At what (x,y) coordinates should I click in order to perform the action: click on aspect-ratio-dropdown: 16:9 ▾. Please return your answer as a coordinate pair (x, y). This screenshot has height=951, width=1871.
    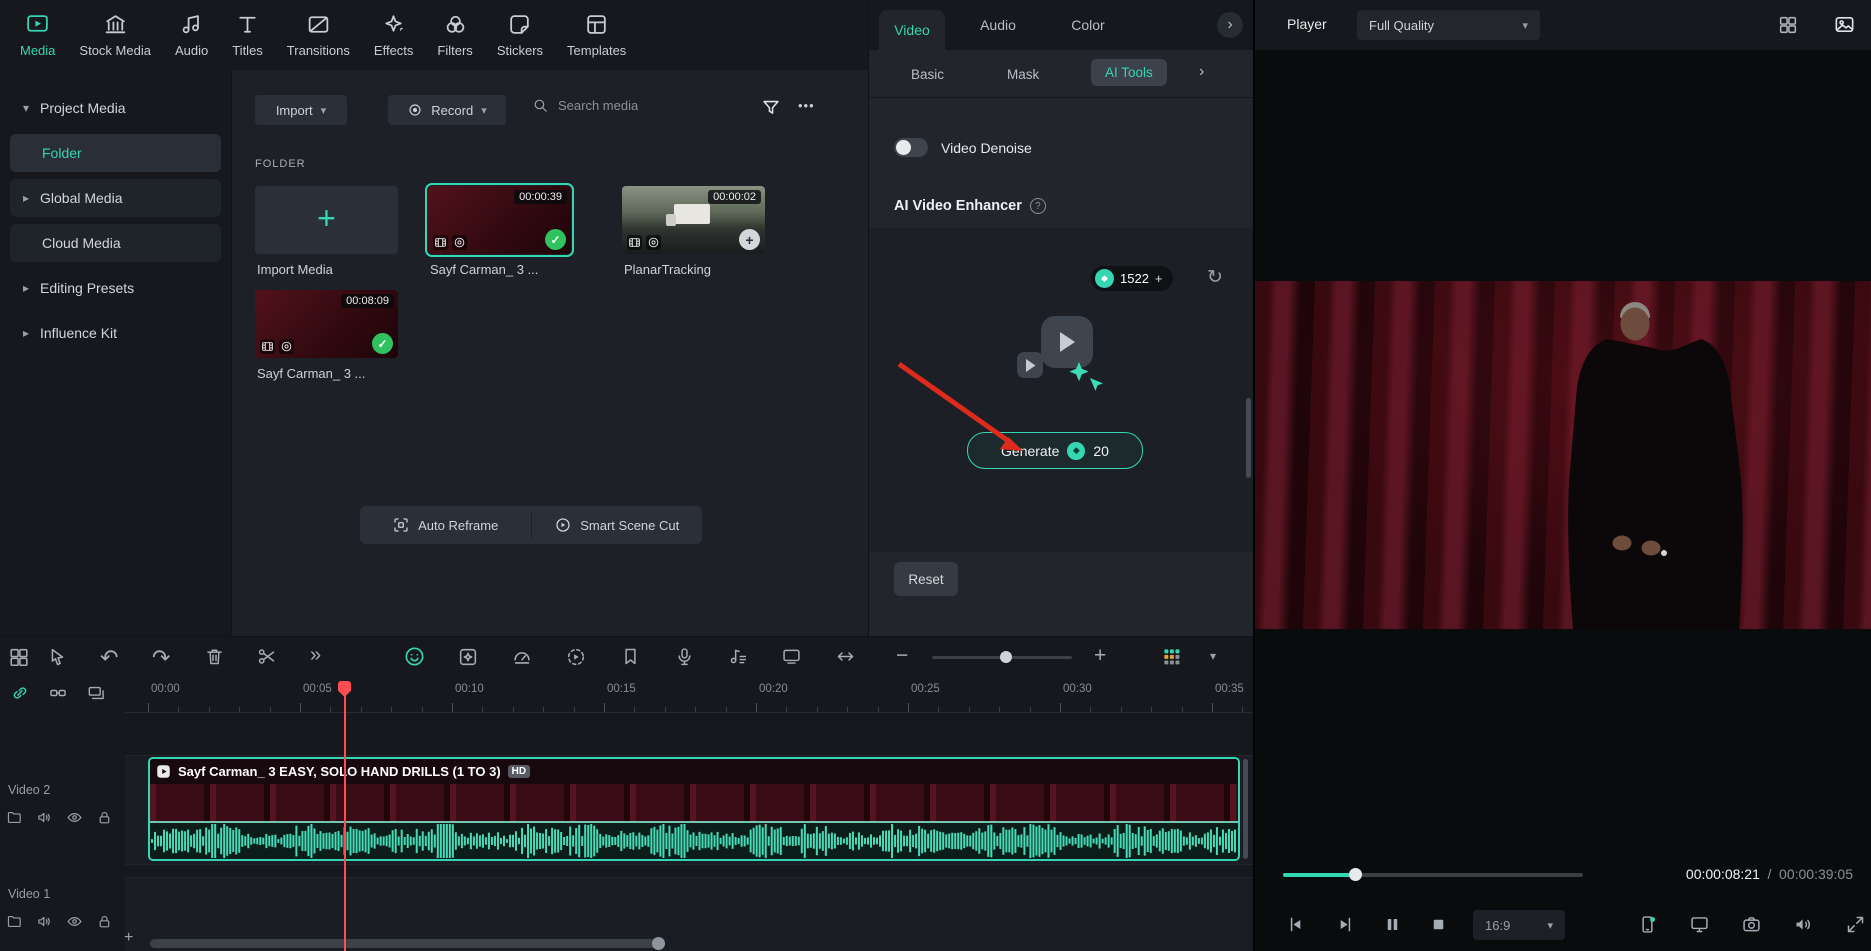
    Looking at the image, I should click on (1519, 925).